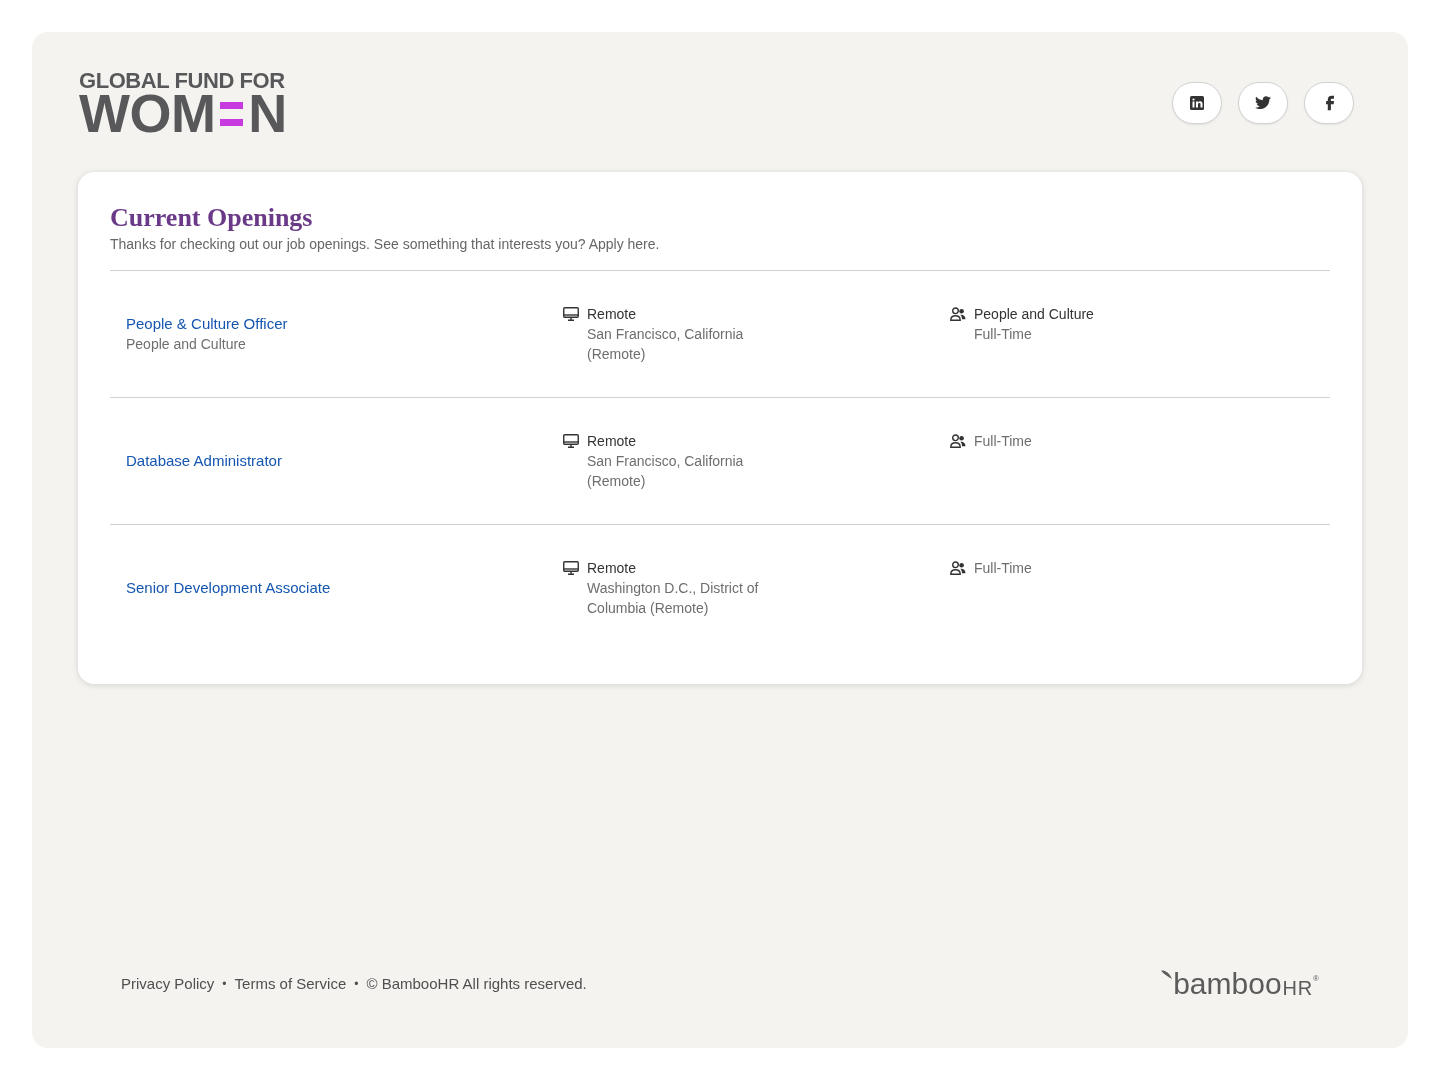 The image size is (1440, 1080). What do you see at coordinates (186, 345) in the screenshot?
I see `job-department: People and Culture` at bounding box center [186, 345].